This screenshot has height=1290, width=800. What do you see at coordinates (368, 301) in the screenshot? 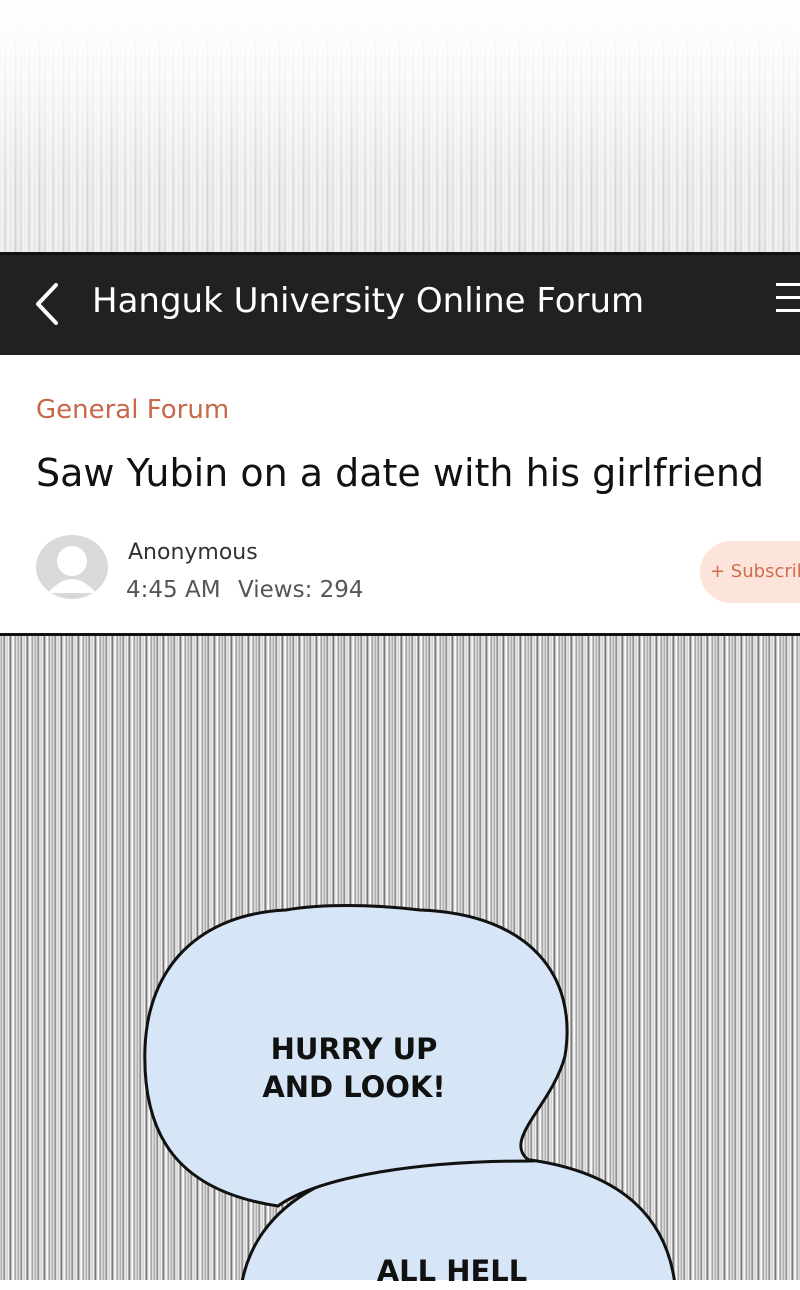
I see `forum-title: Hanguk University Online Forum` at bounding box center [368, 301].